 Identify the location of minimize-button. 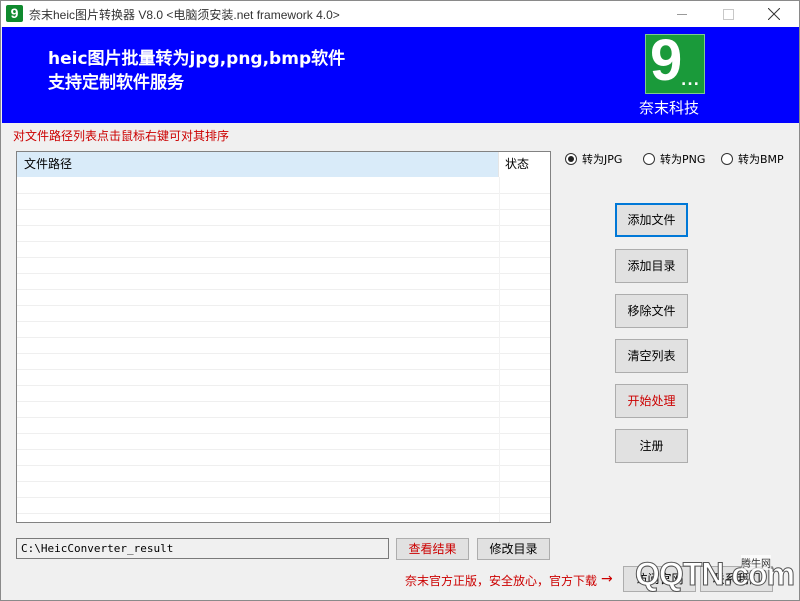
(682, 14).